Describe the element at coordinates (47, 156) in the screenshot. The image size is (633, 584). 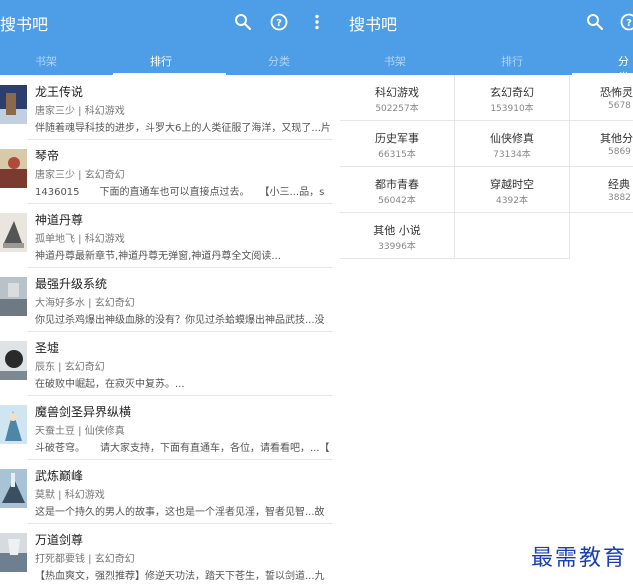
I see `book-title: 琴帝` at that location.